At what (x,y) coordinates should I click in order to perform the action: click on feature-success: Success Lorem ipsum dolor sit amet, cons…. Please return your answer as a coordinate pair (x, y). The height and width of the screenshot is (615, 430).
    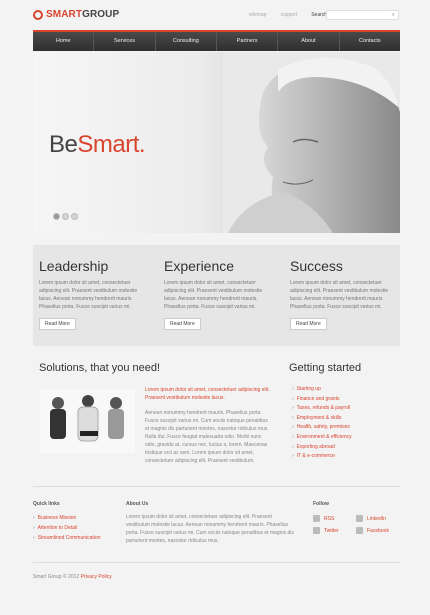
    Looking at the image, I should click on (345, 294).